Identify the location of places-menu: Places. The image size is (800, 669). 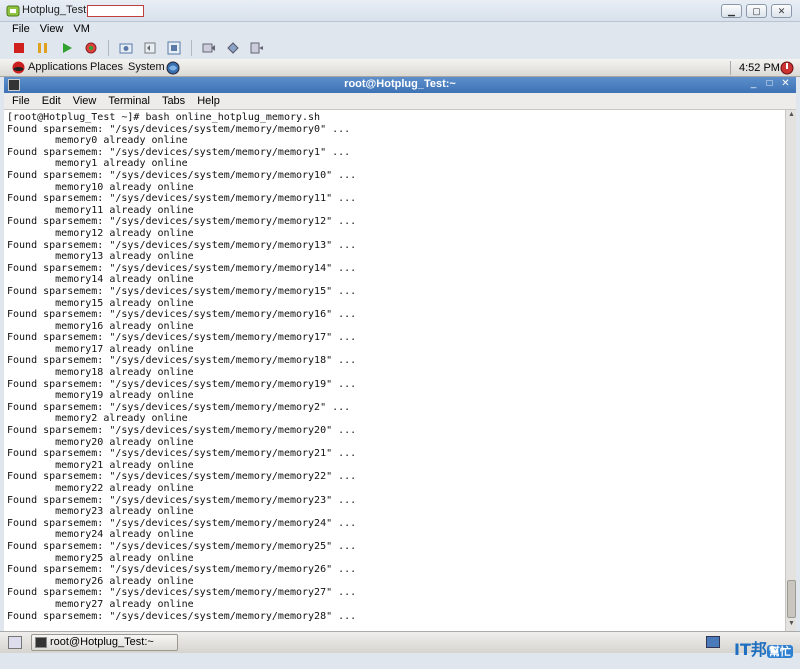
(106, 67).